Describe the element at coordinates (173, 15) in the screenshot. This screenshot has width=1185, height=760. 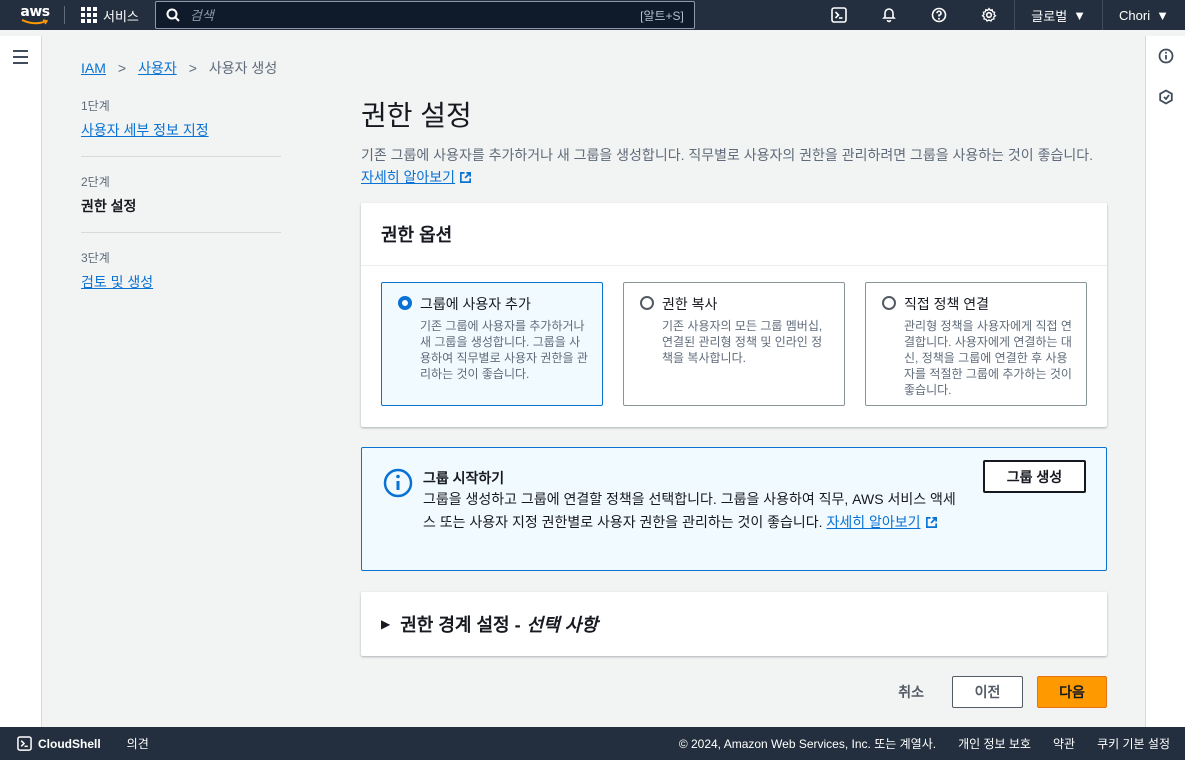
I see `search-icon` at that location.